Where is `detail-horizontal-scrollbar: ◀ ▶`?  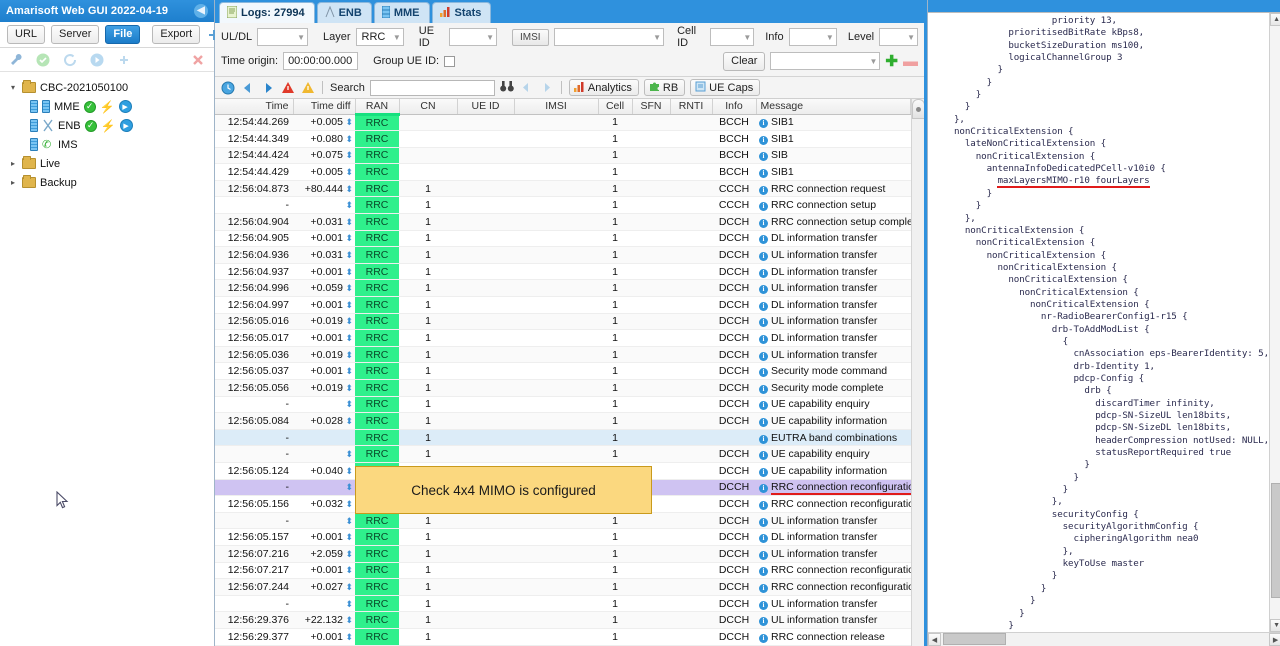
detail-horizontal-scrollbar: ◀ ▶ is located at coordinates (1104, 639).